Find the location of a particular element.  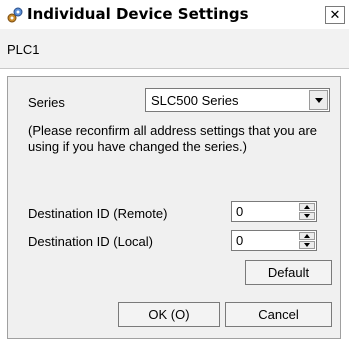

gear-settings-icon is located at coordinates (15, 15).